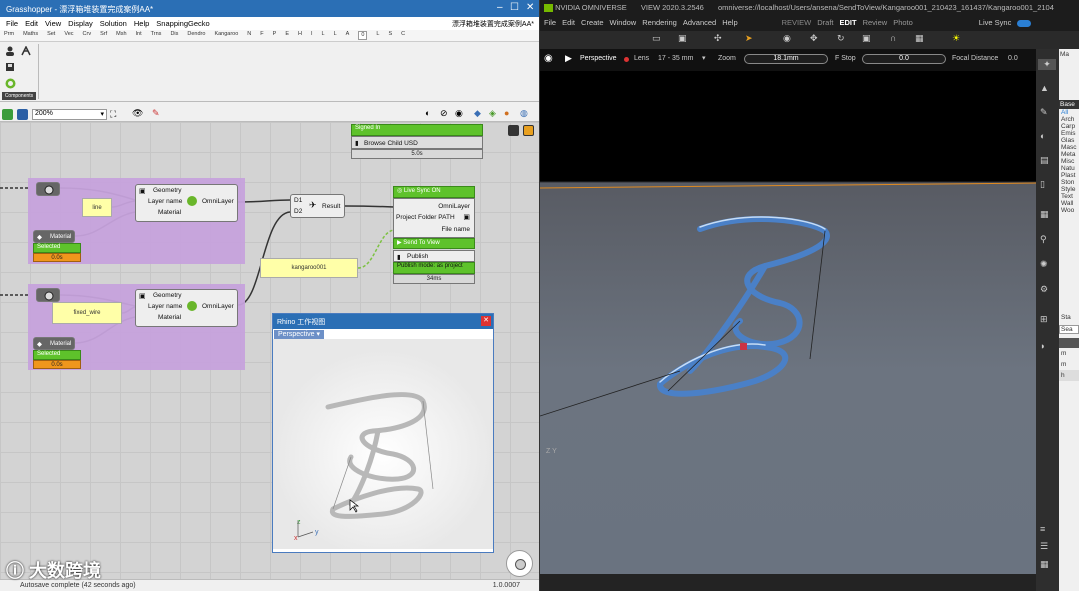 Image resolution: width=1079 pixels, height=591 pixels. I want to click on grid-icon: ▦, so click(1044, 564).